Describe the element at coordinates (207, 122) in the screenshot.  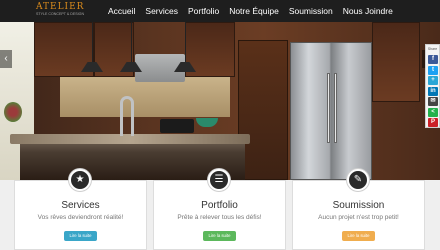
I see `hero-bowl` at that location.